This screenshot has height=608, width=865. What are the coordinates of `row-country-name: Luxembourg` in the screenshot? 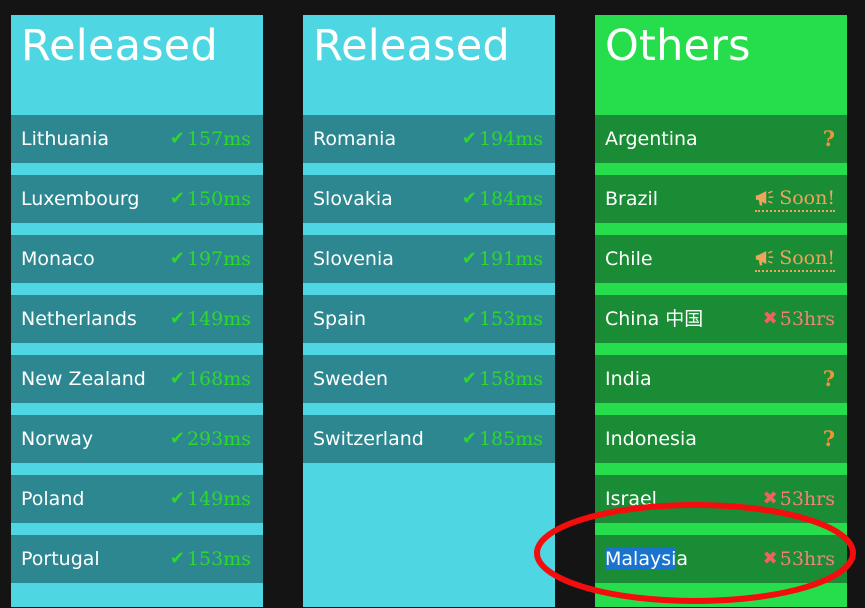 It's located at (80, 199).